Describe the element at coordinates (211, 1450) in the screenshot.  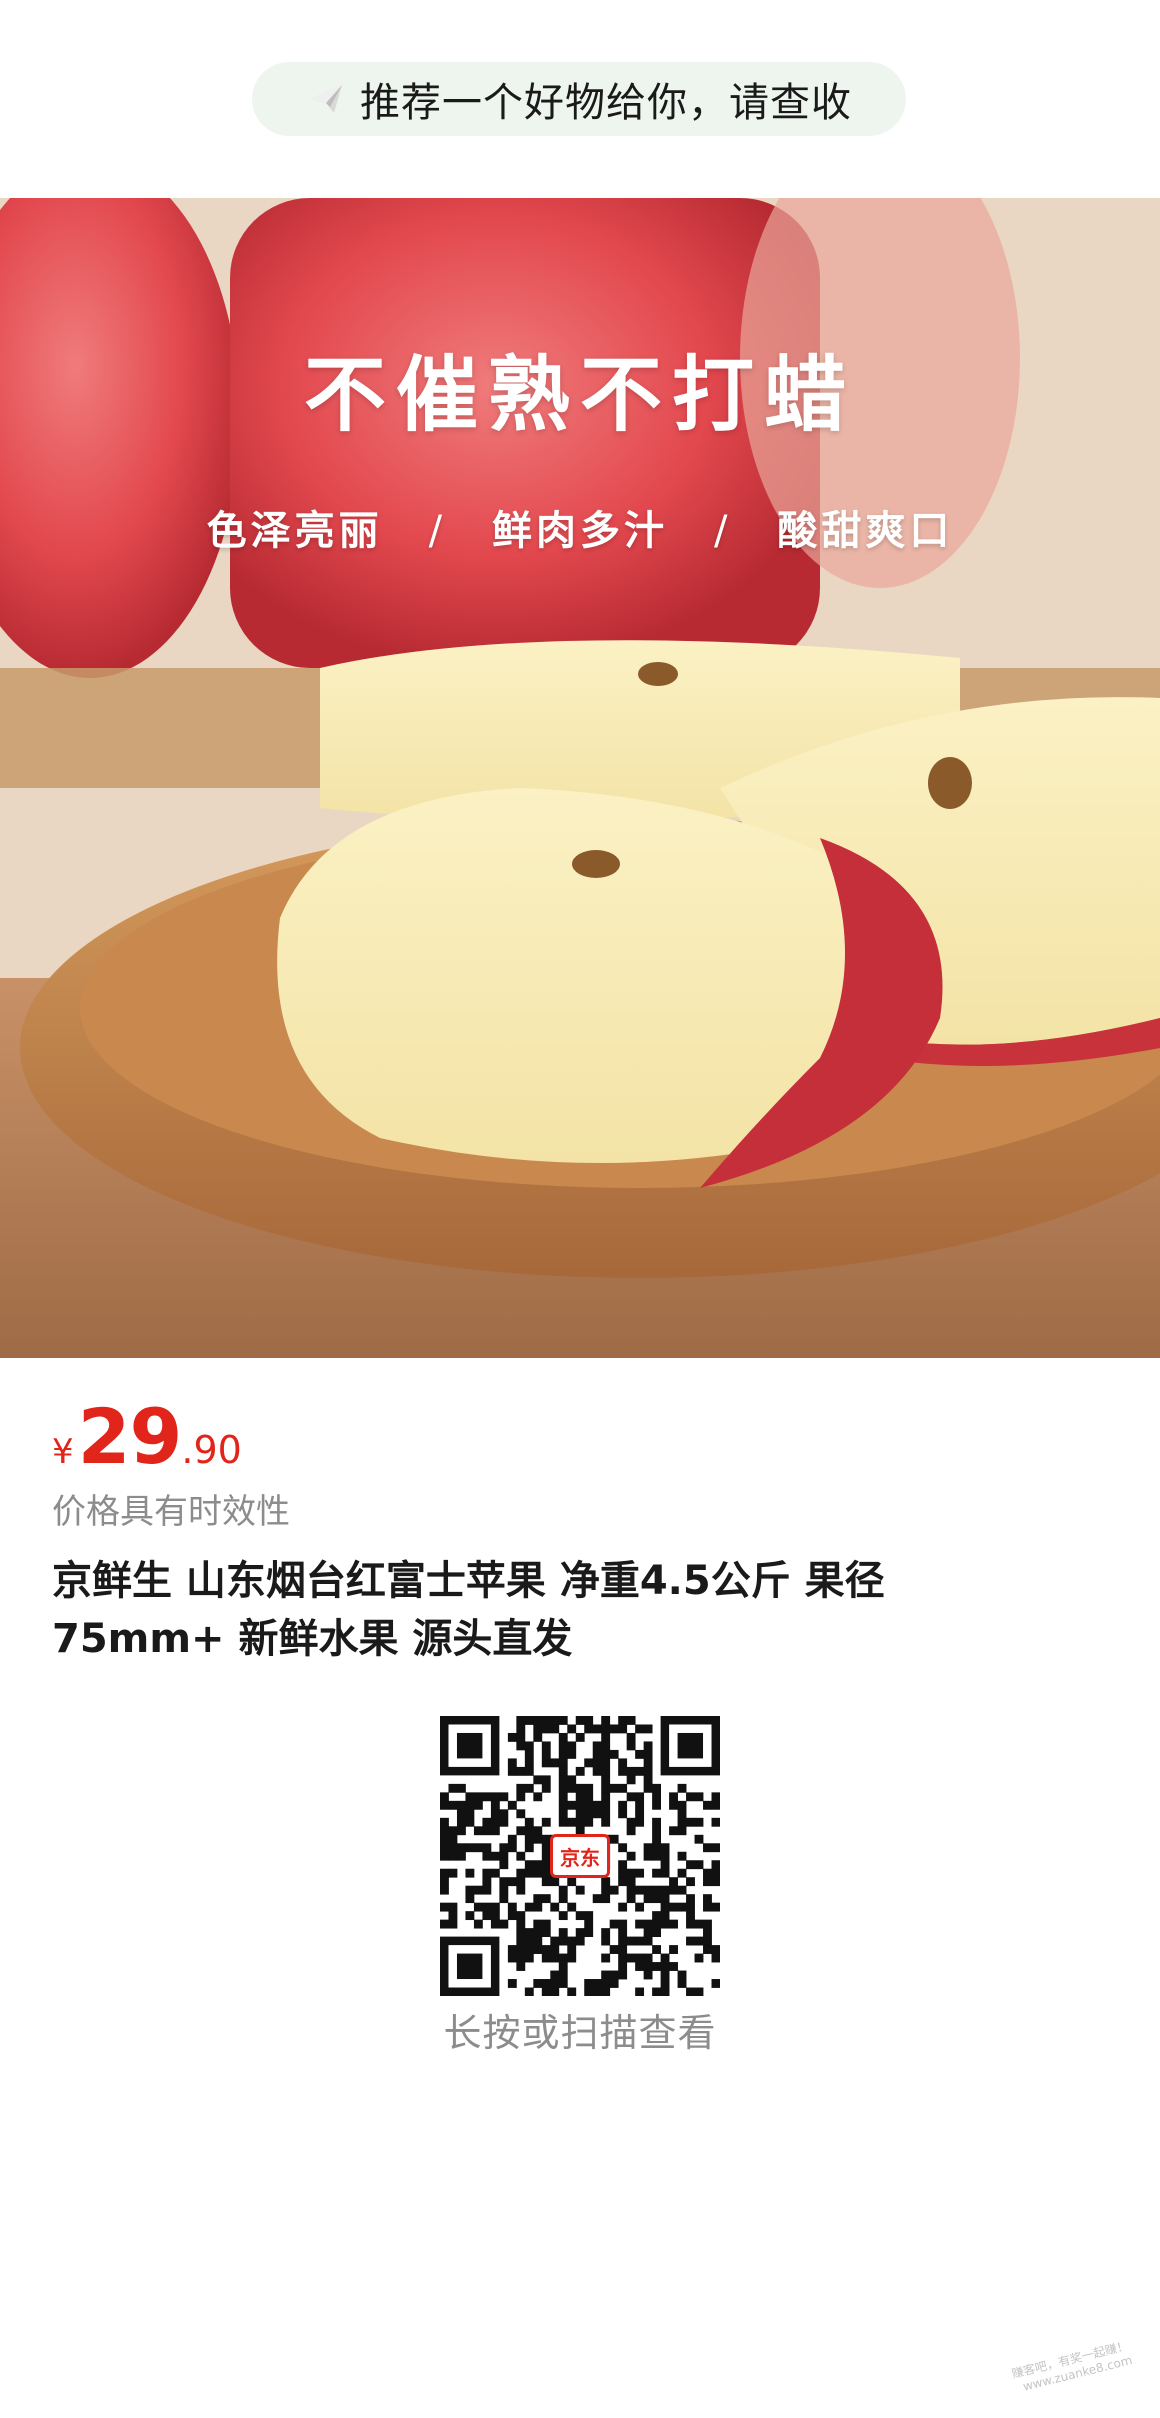
I see `price-decimal: .90` at that location.